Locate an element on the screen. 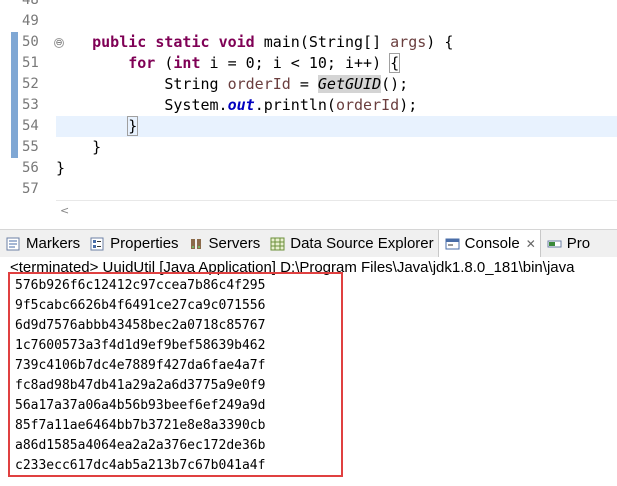 Image resolution: width=617 pixels, height=486 pixels. code-line-54: } is located at coordinates (336, 126).